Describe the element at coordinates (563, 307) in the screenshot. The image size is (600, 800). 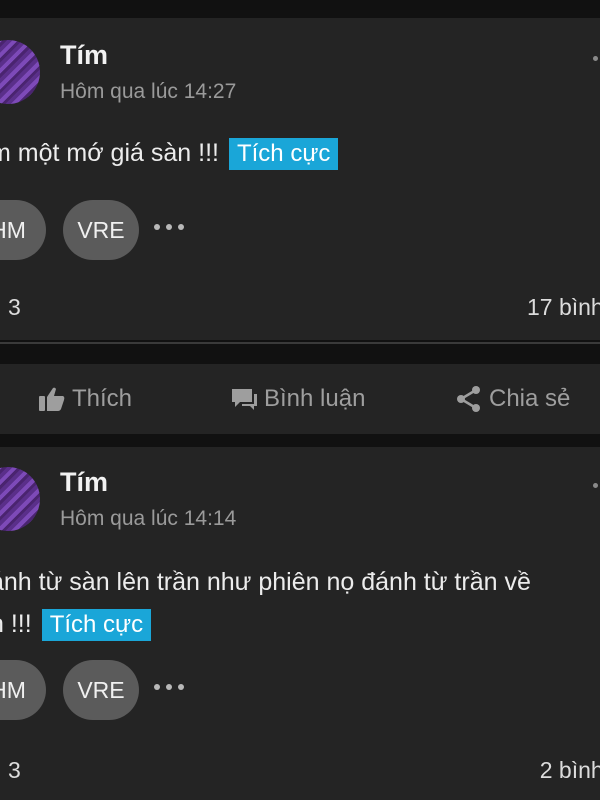
I see `comment-count: 17 bình lu` at that location.